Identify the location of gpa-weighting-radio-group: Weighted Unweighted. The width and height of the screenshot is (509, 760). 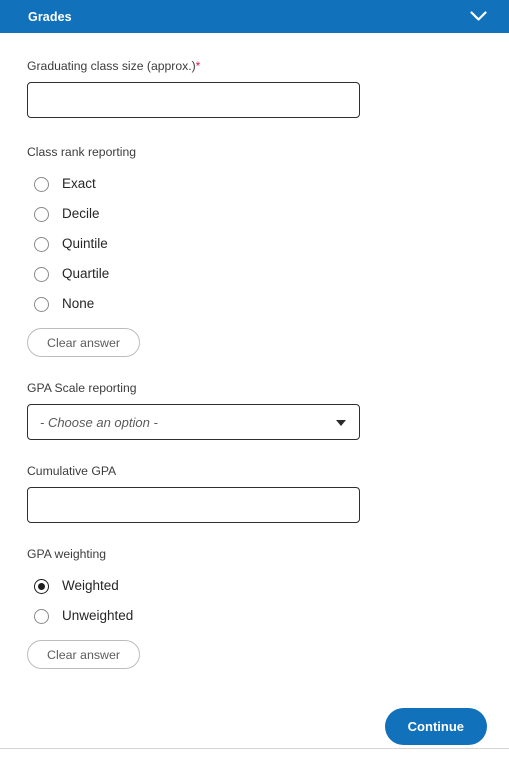
(254, 601).